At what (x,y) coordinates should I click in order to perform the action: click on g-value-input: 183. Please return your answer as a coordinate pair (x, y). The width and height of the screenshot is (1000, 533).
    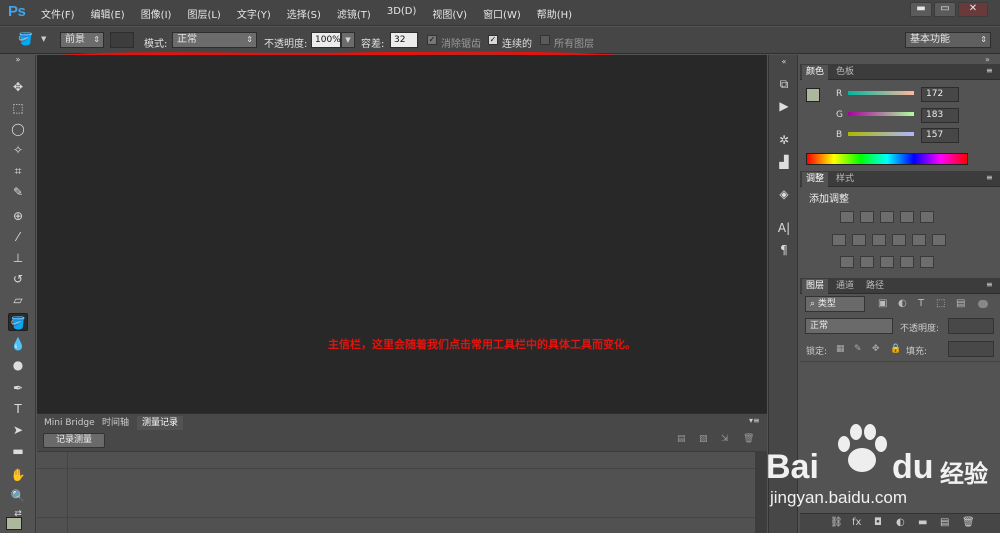
    Looking at the image, I should click on (940, 115).